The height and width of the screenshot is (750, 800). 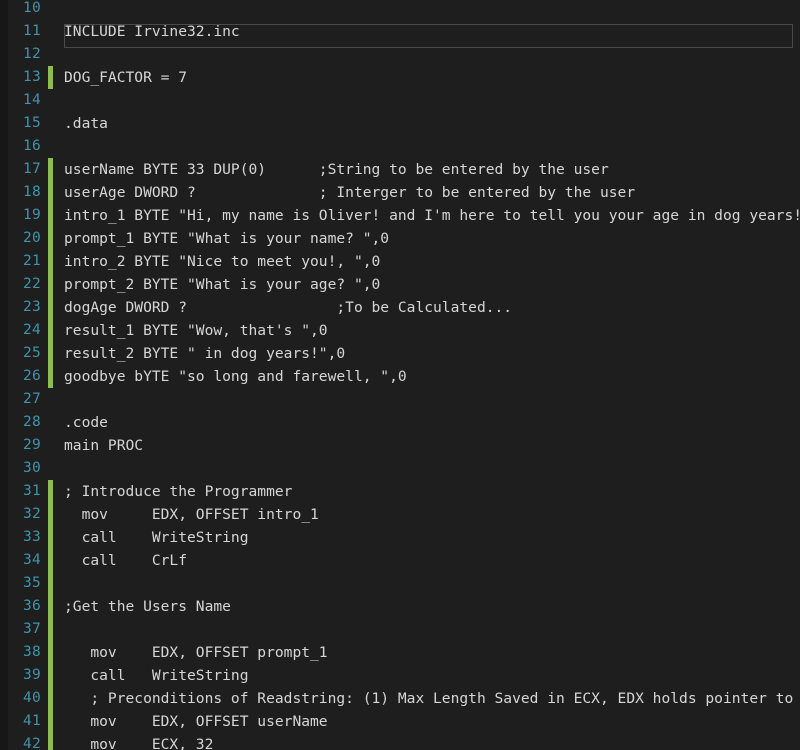 I want to click on code-line: 35, so click(x=400, y=583).